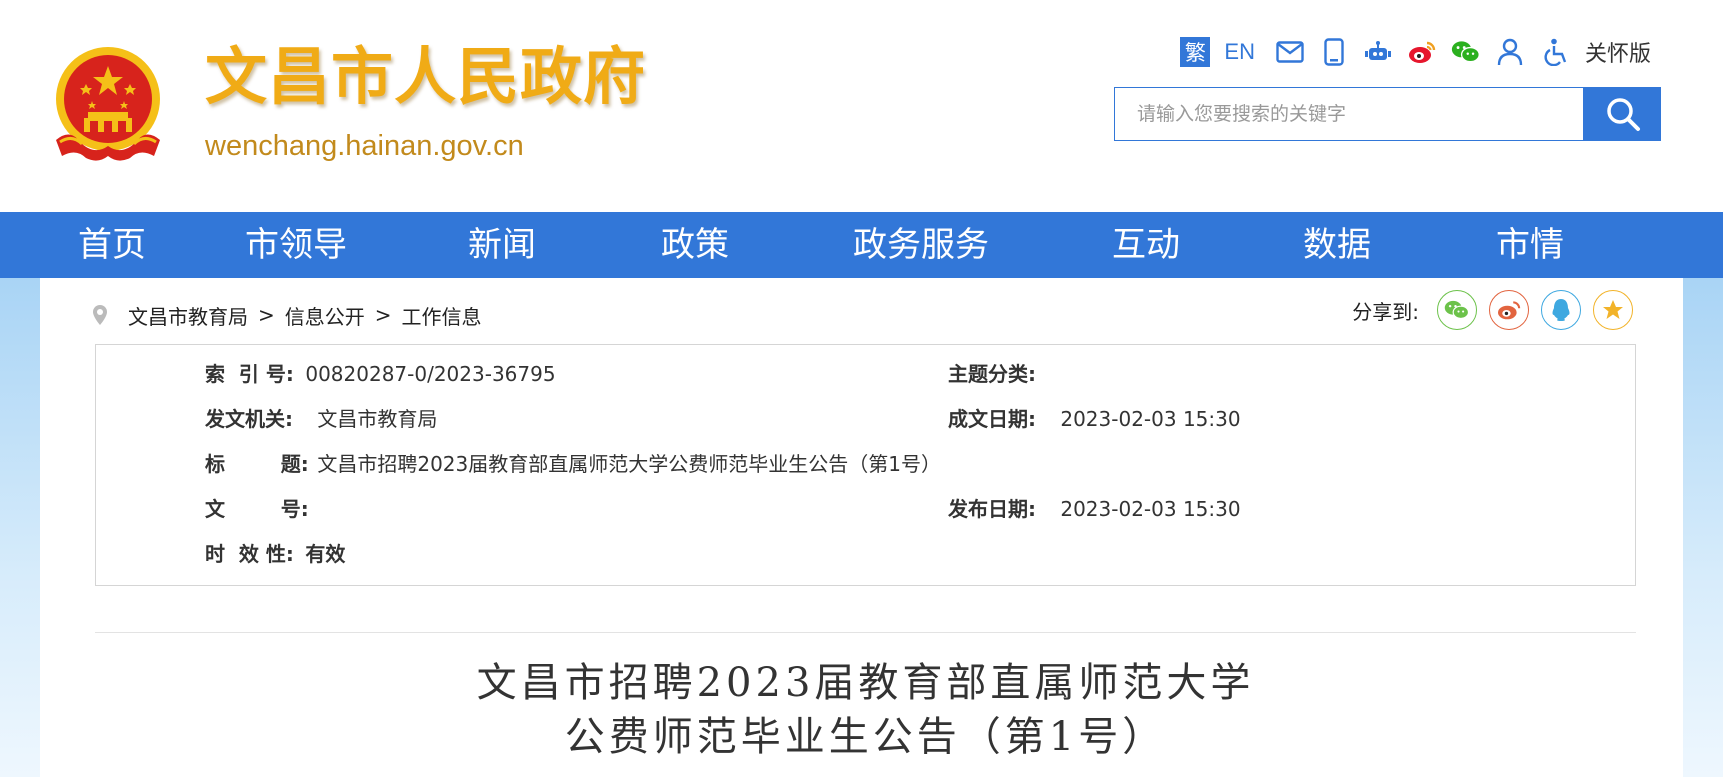  What do you see at coordinates (377, 419) in the screenshot?
I see `meta-issuer-value: 文昌市教育局` at bounding box center [377, 419].